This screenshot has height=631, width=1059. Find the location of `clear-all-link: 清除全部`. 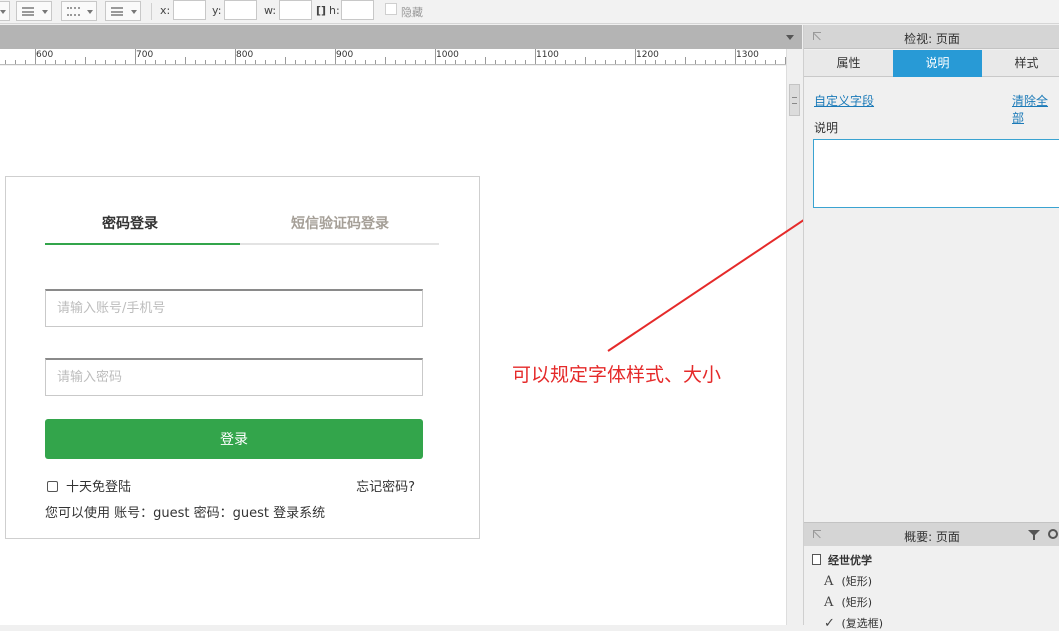

clear-all-link: 清除全部 is located at coordinates (1035, 109).